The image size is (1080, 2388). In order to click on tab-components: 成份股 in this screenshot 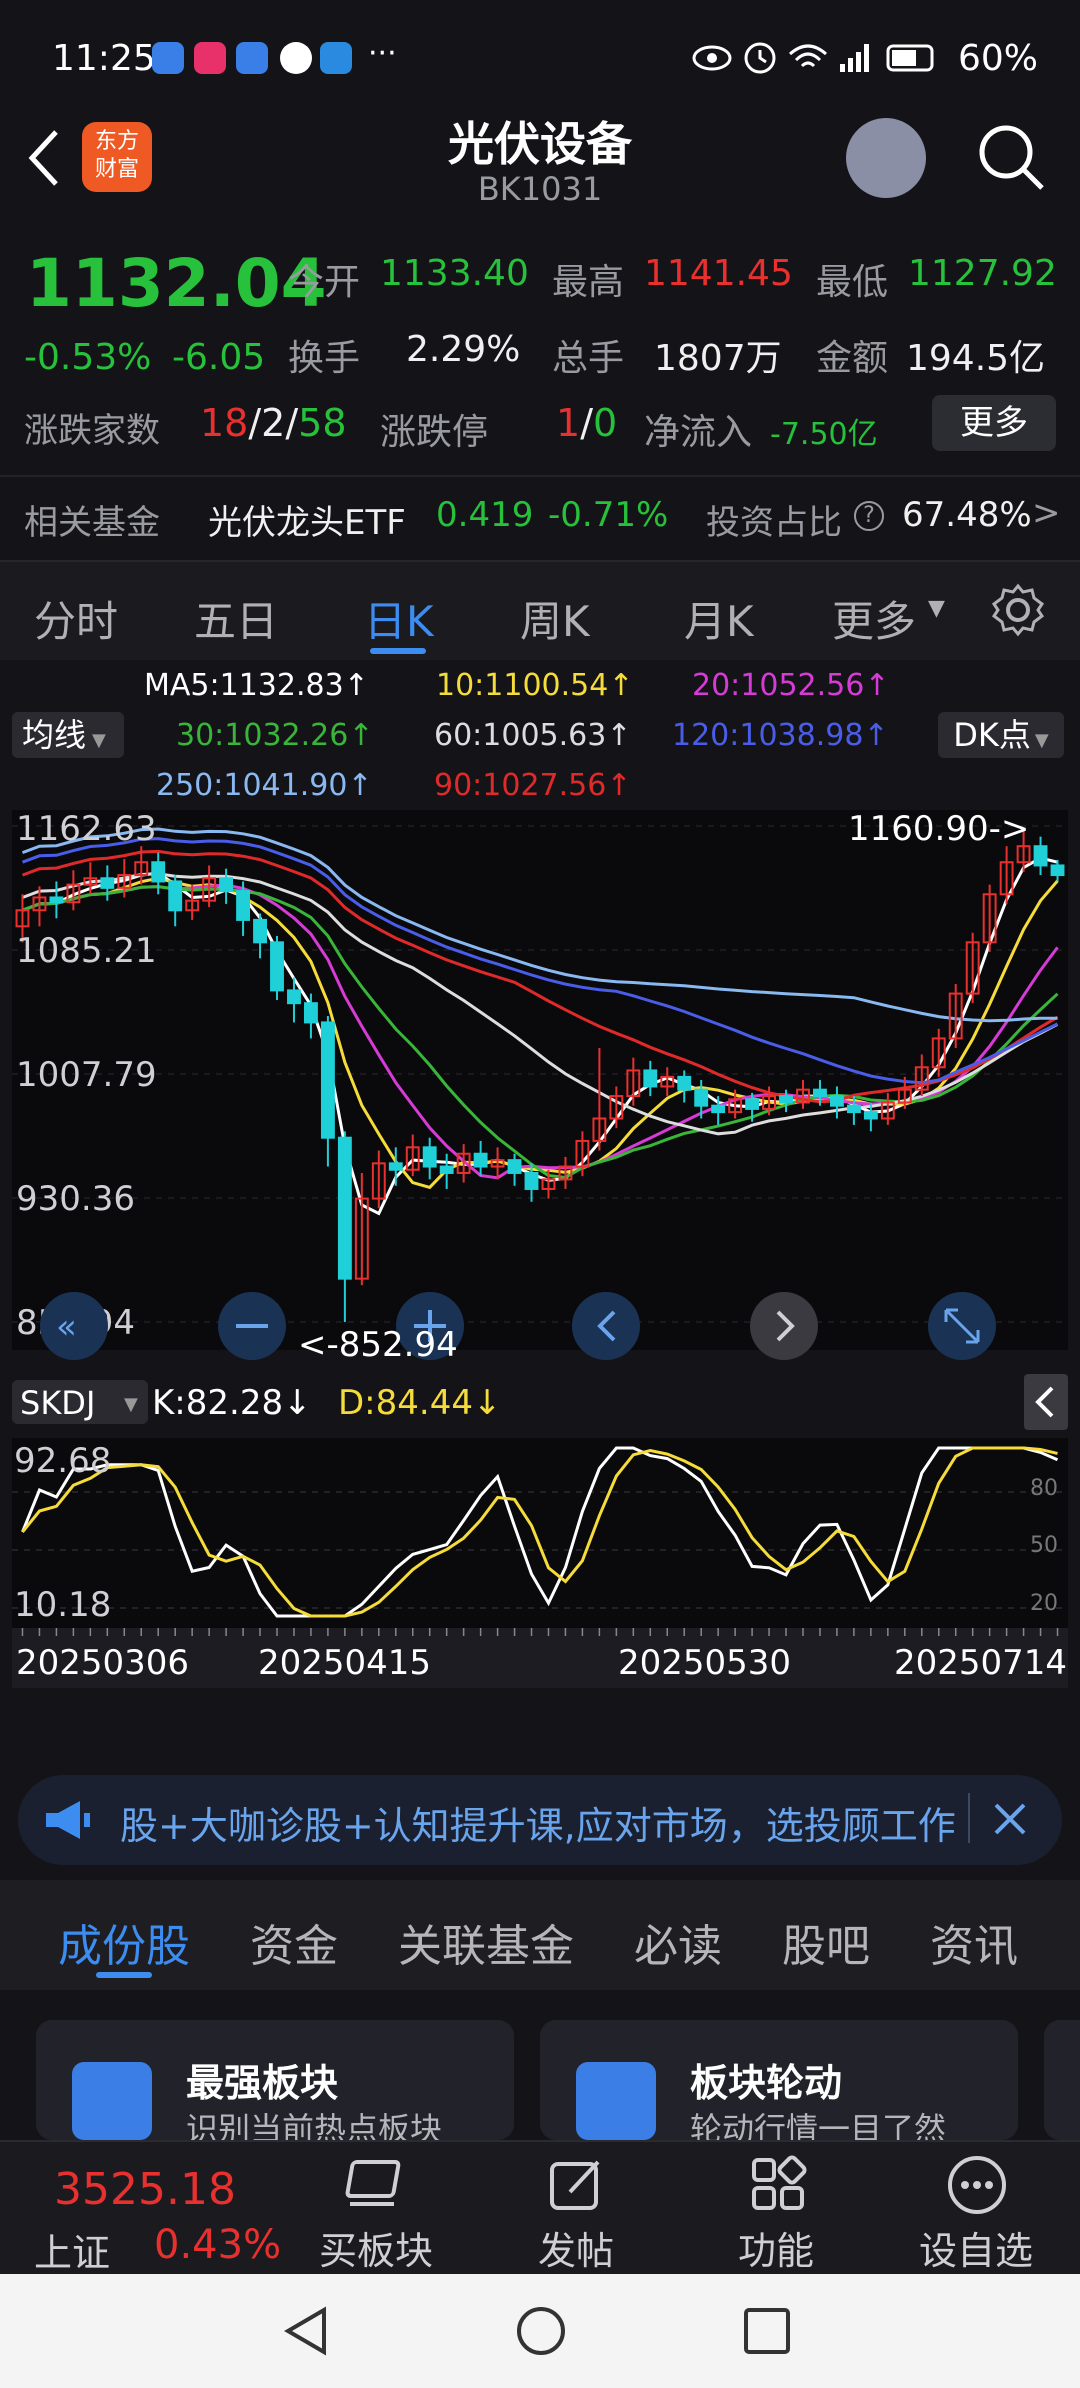, I will do `click(124, 1942)`.